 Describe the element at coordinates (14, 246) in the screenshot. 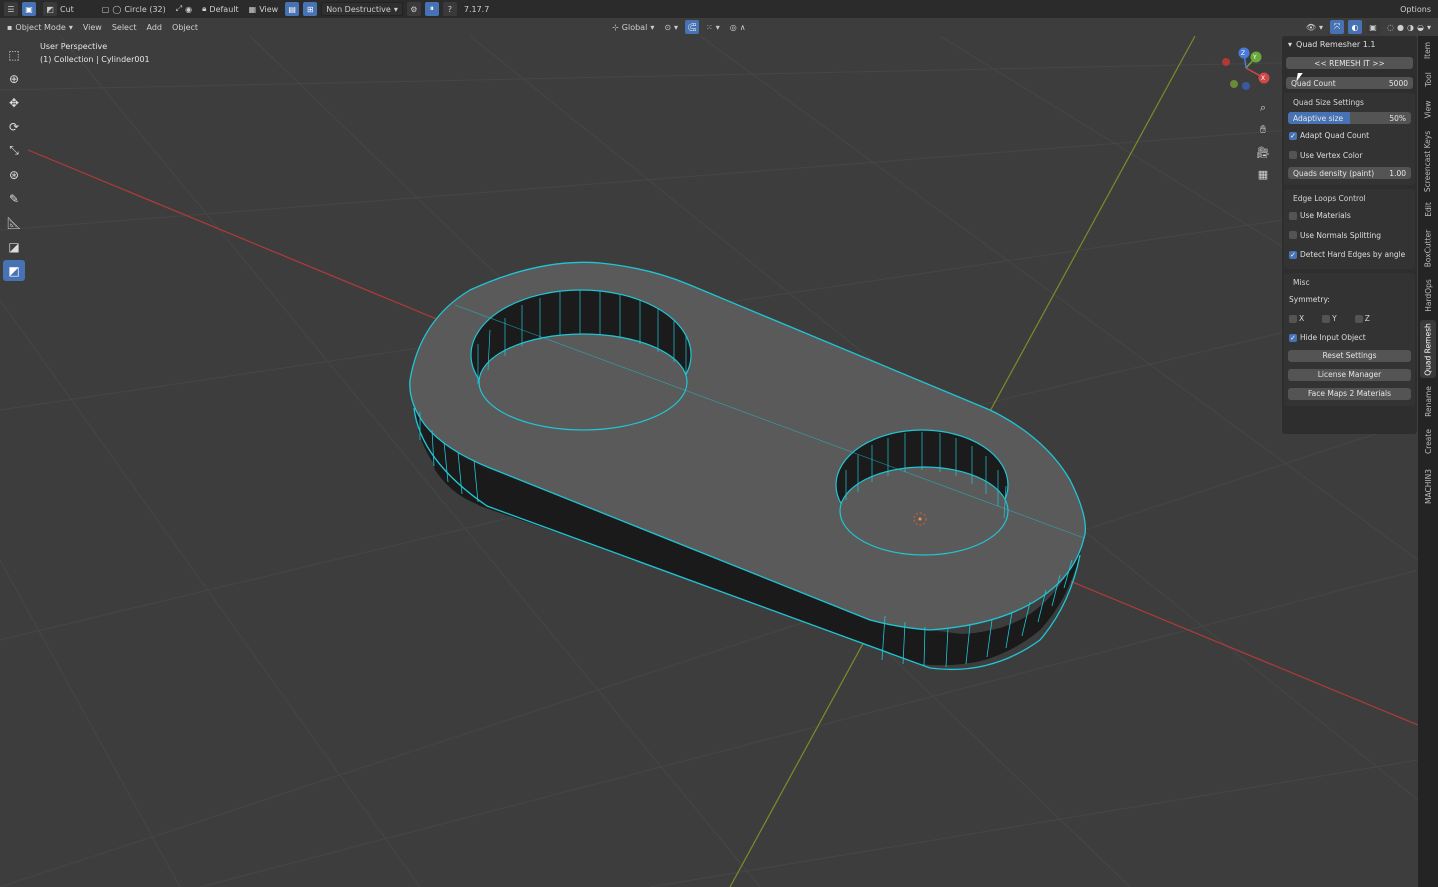

I see `add-cube-tool-icon: ◪` at that location.